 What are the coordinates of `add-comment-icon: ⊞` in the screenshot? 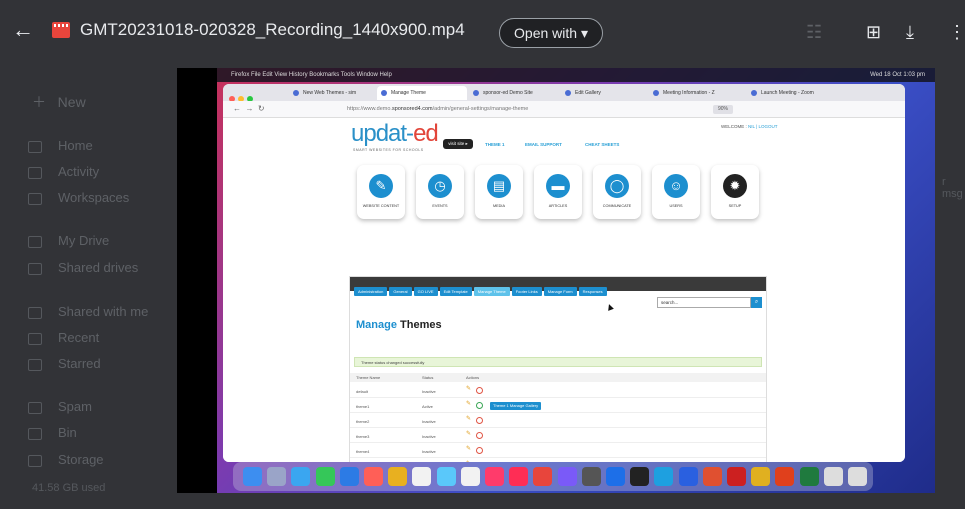 It's located at (873, 32).